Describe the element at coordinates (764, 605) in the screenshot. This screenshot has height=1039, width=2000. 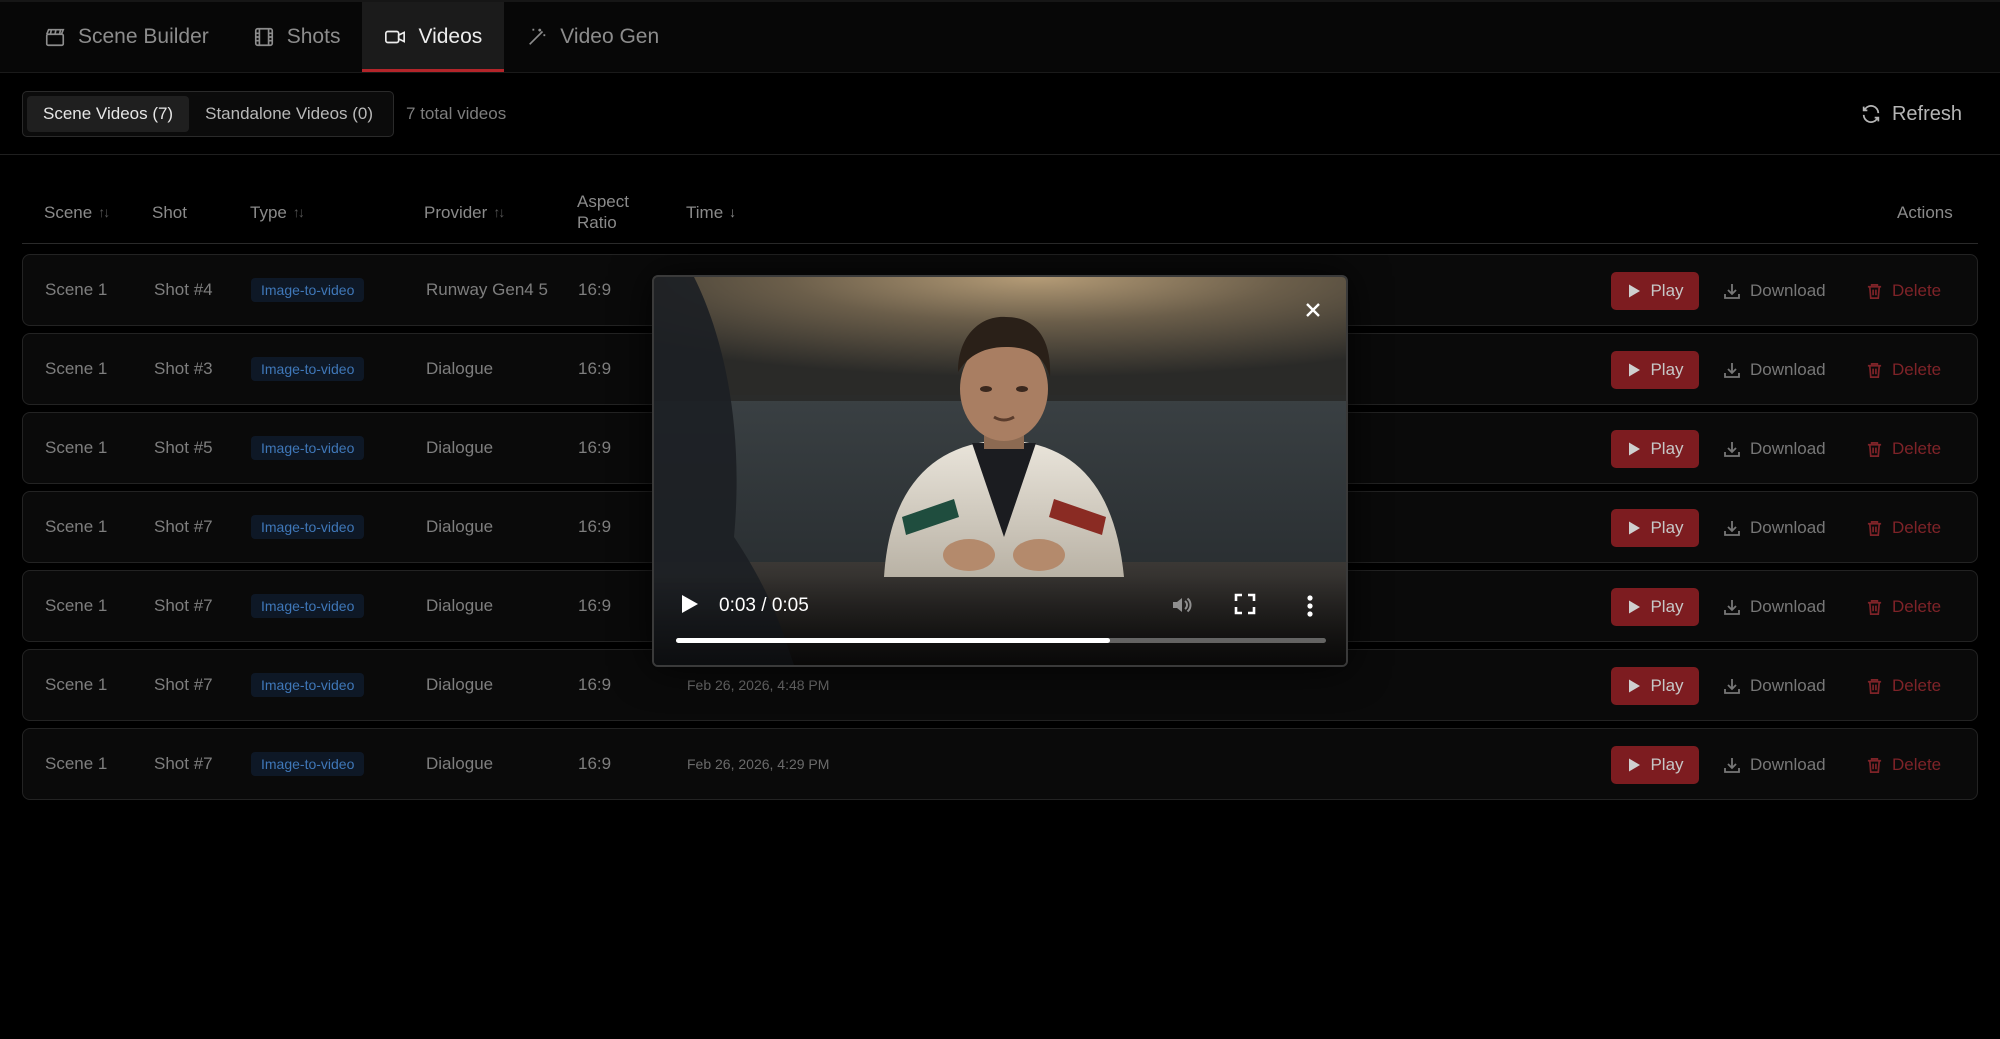
I see `video-time-display: 0:03 / 0:05` at that location.